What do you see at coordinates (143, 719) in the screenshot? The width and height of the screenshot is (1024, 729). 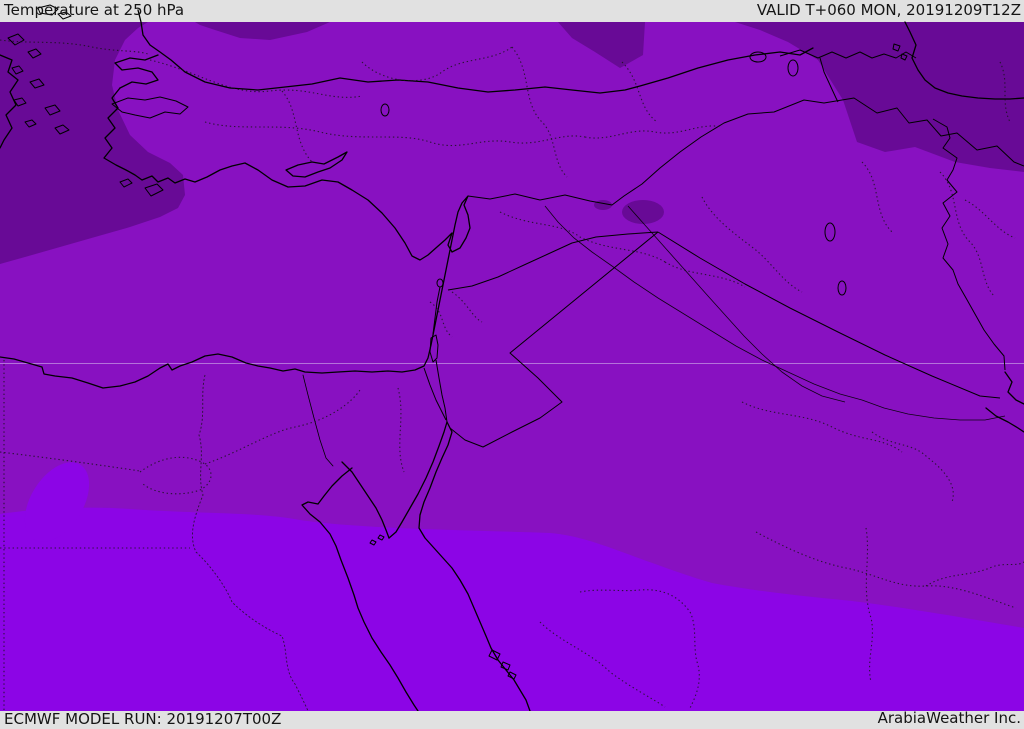 I see `model-run-label: ECMWF MODEL RUN: 20191207T00Z` at bounding box center [143, 719].